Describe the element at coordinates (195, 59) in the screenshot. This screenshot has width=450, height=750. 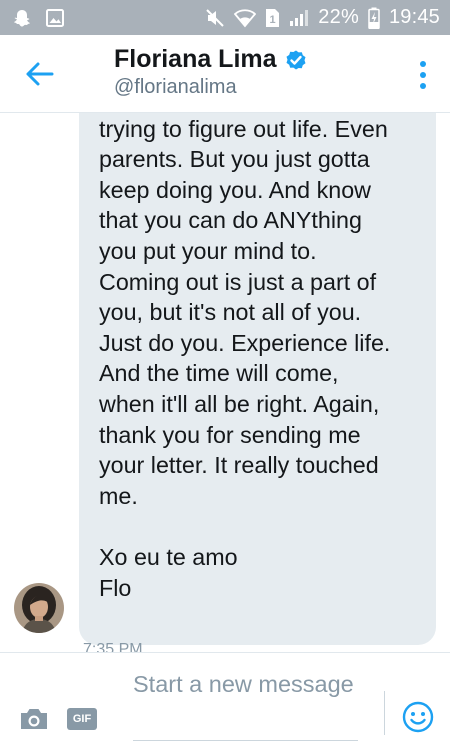
I see `contact-name: Floriana Lima` at that location.